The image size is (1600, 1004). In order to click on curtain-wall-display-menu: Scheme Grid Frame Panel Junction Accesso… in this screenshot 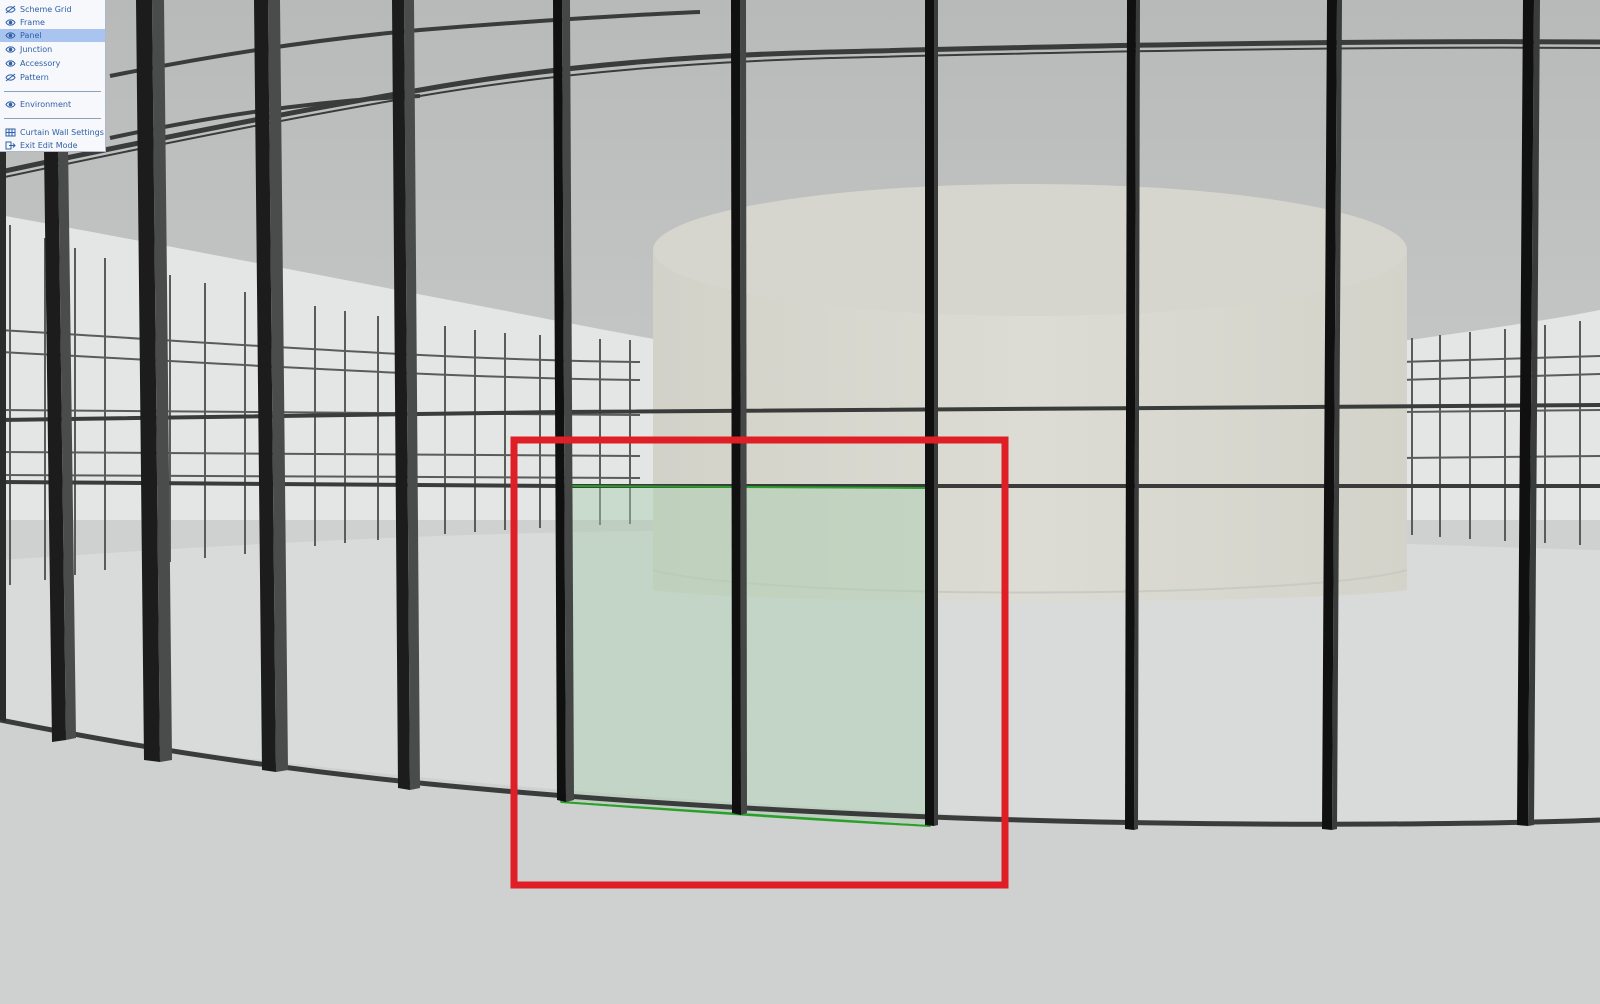, I will do `click(53, 76)`.